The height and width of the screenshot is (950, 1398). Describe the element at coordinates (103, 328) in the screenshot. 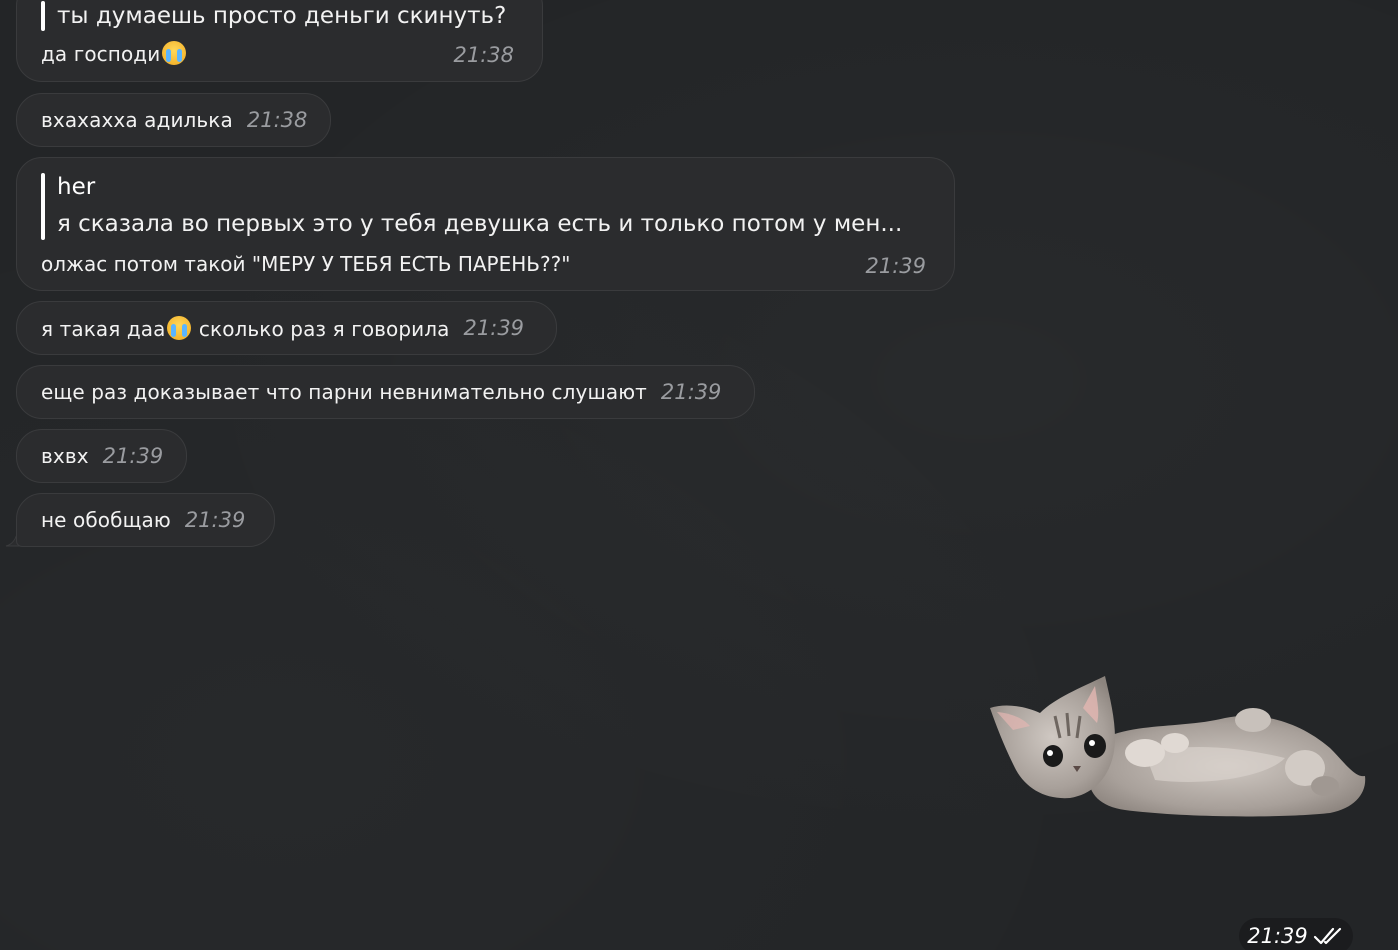

I see `message-text-part: я такая даа` at that location.